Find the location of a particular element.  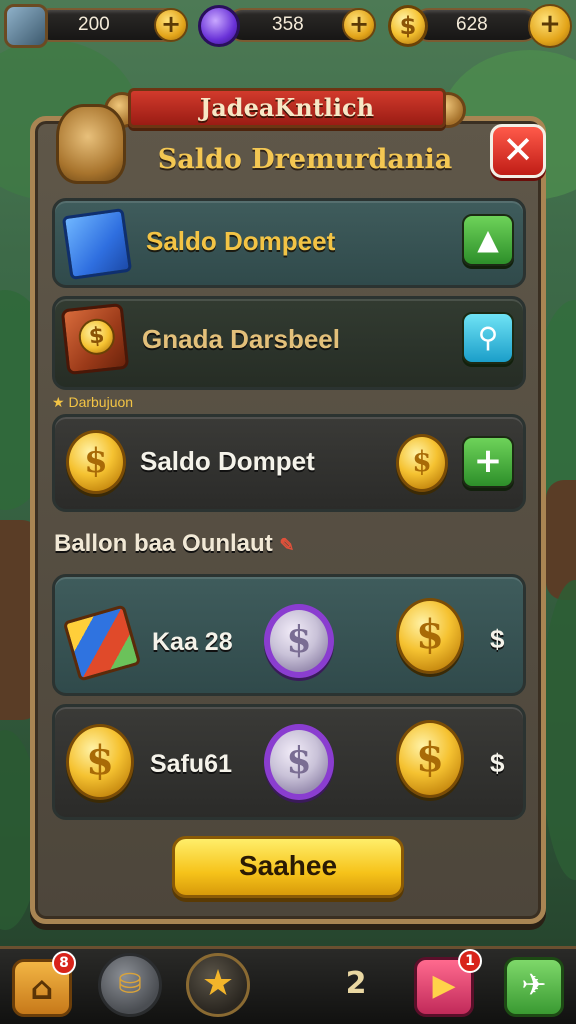

dialog-banner: JadeaKntlich is located at coordinates (287, 108).